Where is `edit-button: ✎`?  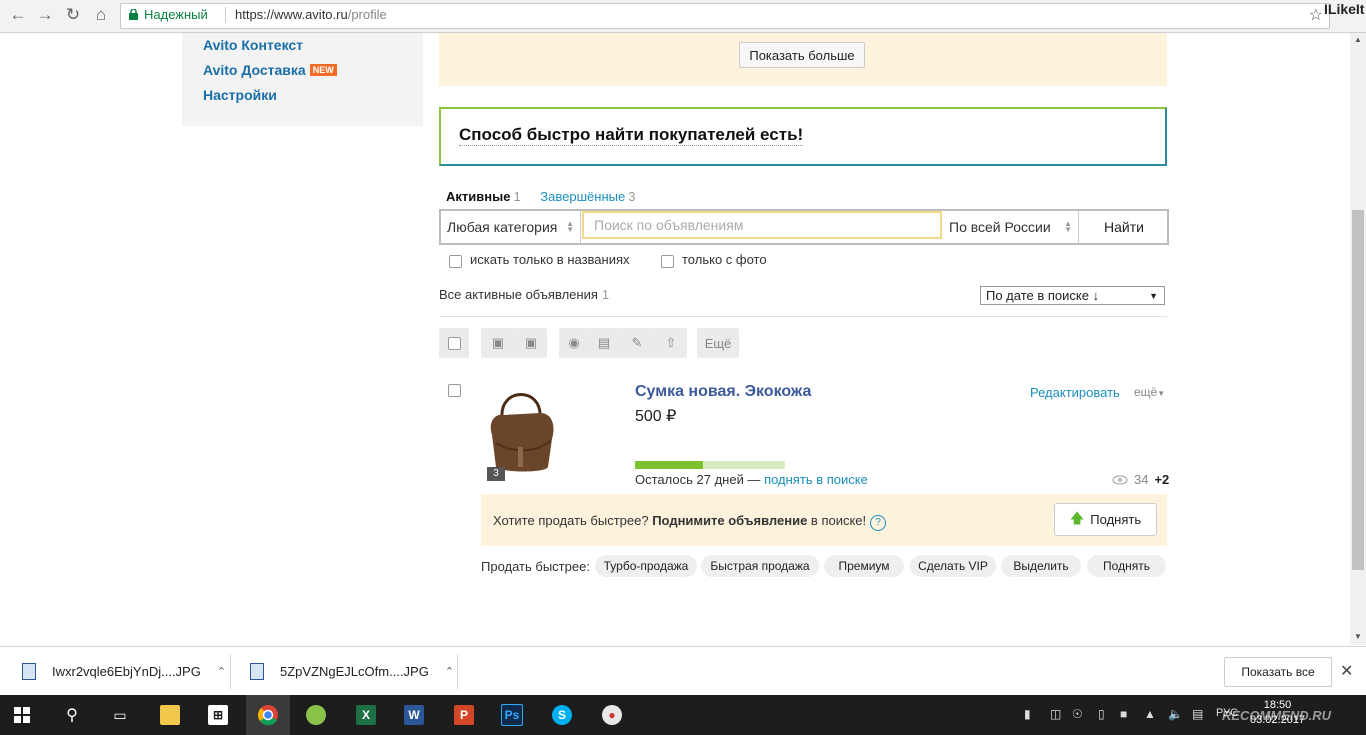
edit-button: ✎ is located at coordinates (637, 343).